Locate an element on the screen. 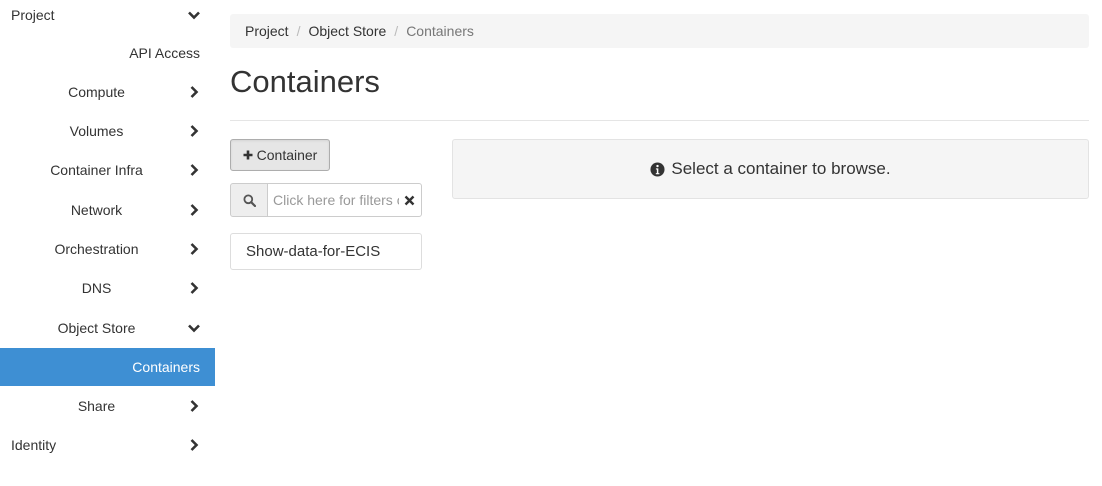 This screenshot has height=486, width=1102. add-container-button: Container is located at coordinates (280, 155).